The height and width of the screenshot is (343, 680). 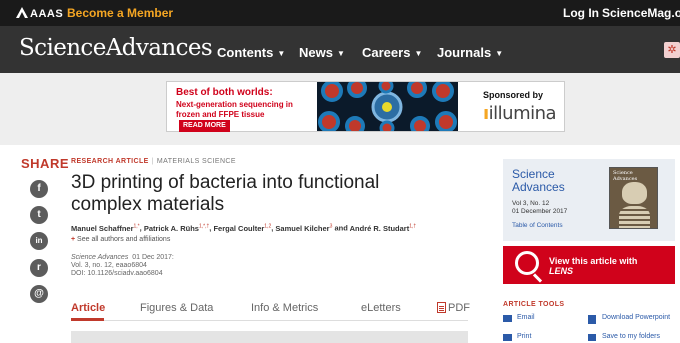 What do you see at coordinates (109, 265) in the screenshot?
I see `volume-line: Vol. 3, no. 12, eaao6804` at bounding box center [109, 265].